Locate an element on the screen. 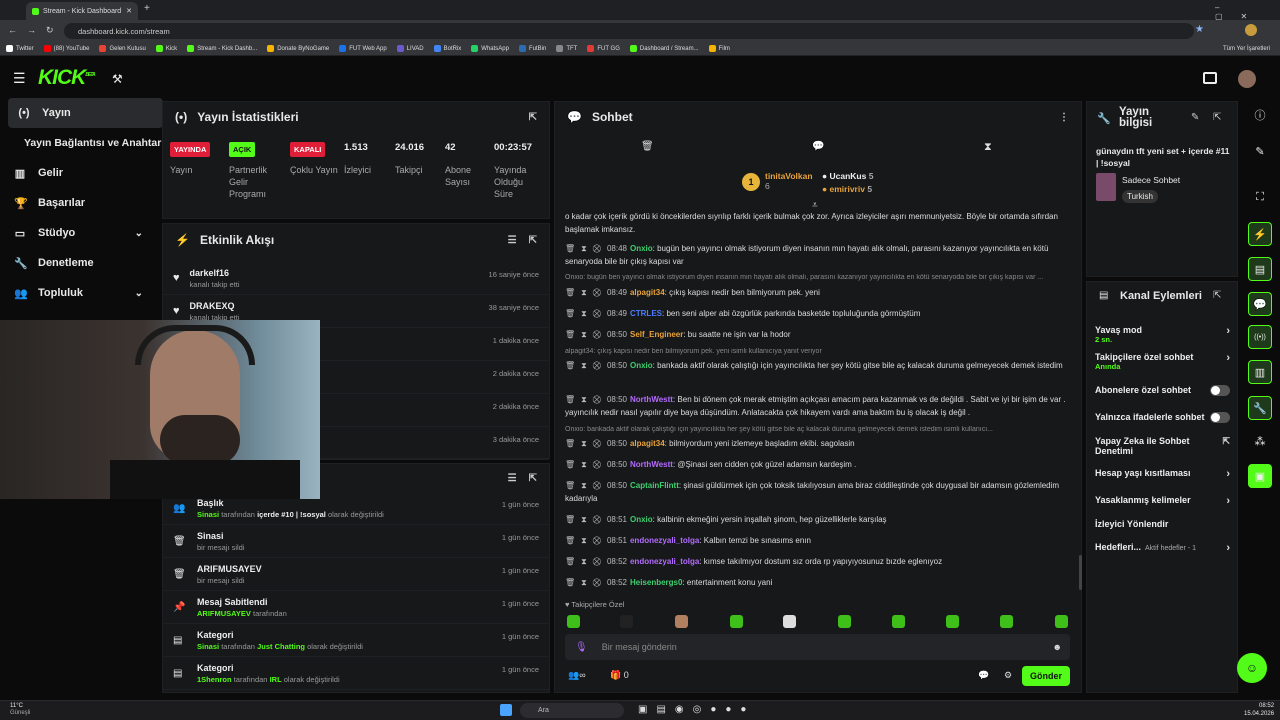 The height and width of the screenshot is (720, 1280). more-icon: ⋮ is located at coordinates (1064, 117).